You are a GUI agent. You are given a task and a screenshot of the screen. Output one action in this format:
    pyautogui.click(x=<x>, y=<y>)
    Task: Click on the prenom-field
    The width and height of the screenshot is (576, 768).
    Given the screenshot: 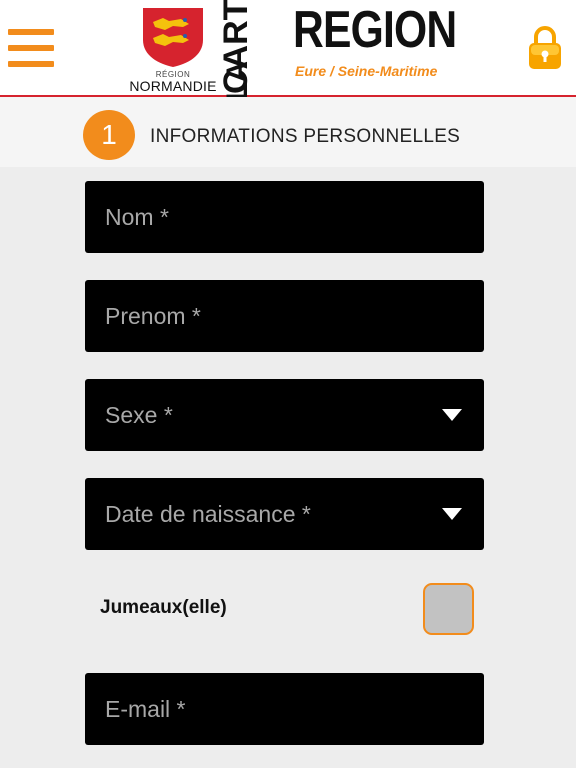 What is the action you would take?
    pyautogui.click(x=284, y=316)
    